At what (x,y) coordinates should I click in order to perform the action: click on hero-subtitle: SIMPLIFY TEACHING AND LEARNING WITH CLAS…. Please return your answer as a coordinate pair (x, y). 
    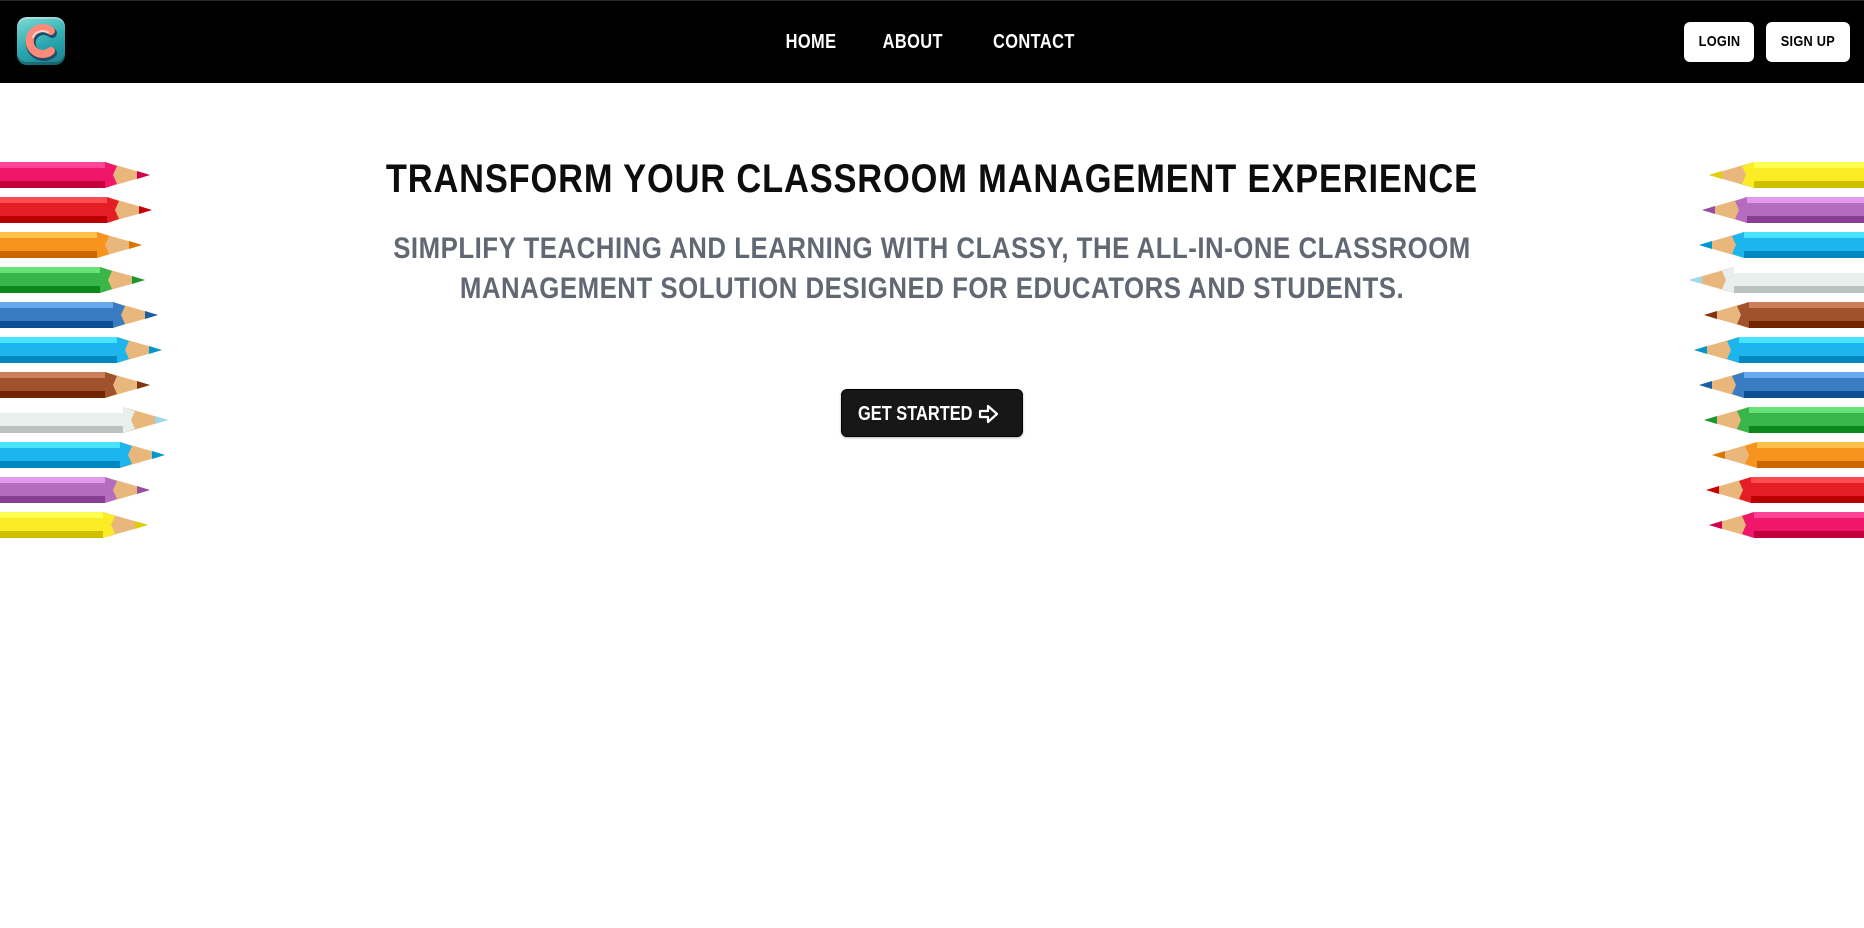
    Looking at the image, I should click on (932, 269).